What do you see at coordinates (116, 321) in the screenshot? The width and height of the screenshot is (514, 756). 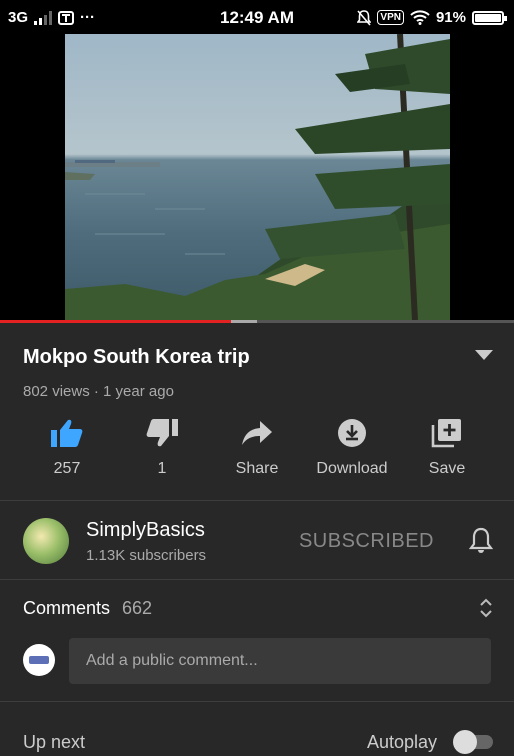 I see `progress-played` at bounding box center [116, 321].